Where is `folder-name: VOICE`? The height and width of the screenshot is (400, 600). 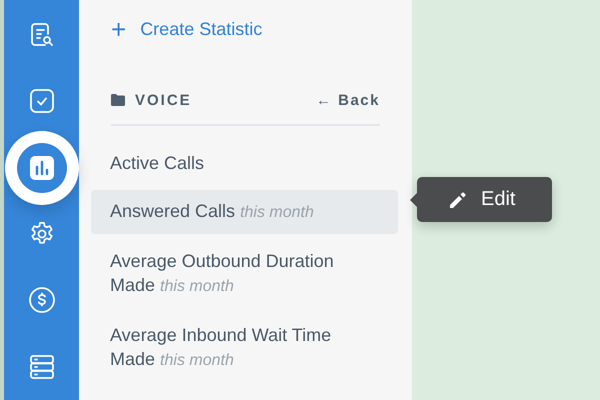 folder-name: VOICE is located at coordinates (163, 100).